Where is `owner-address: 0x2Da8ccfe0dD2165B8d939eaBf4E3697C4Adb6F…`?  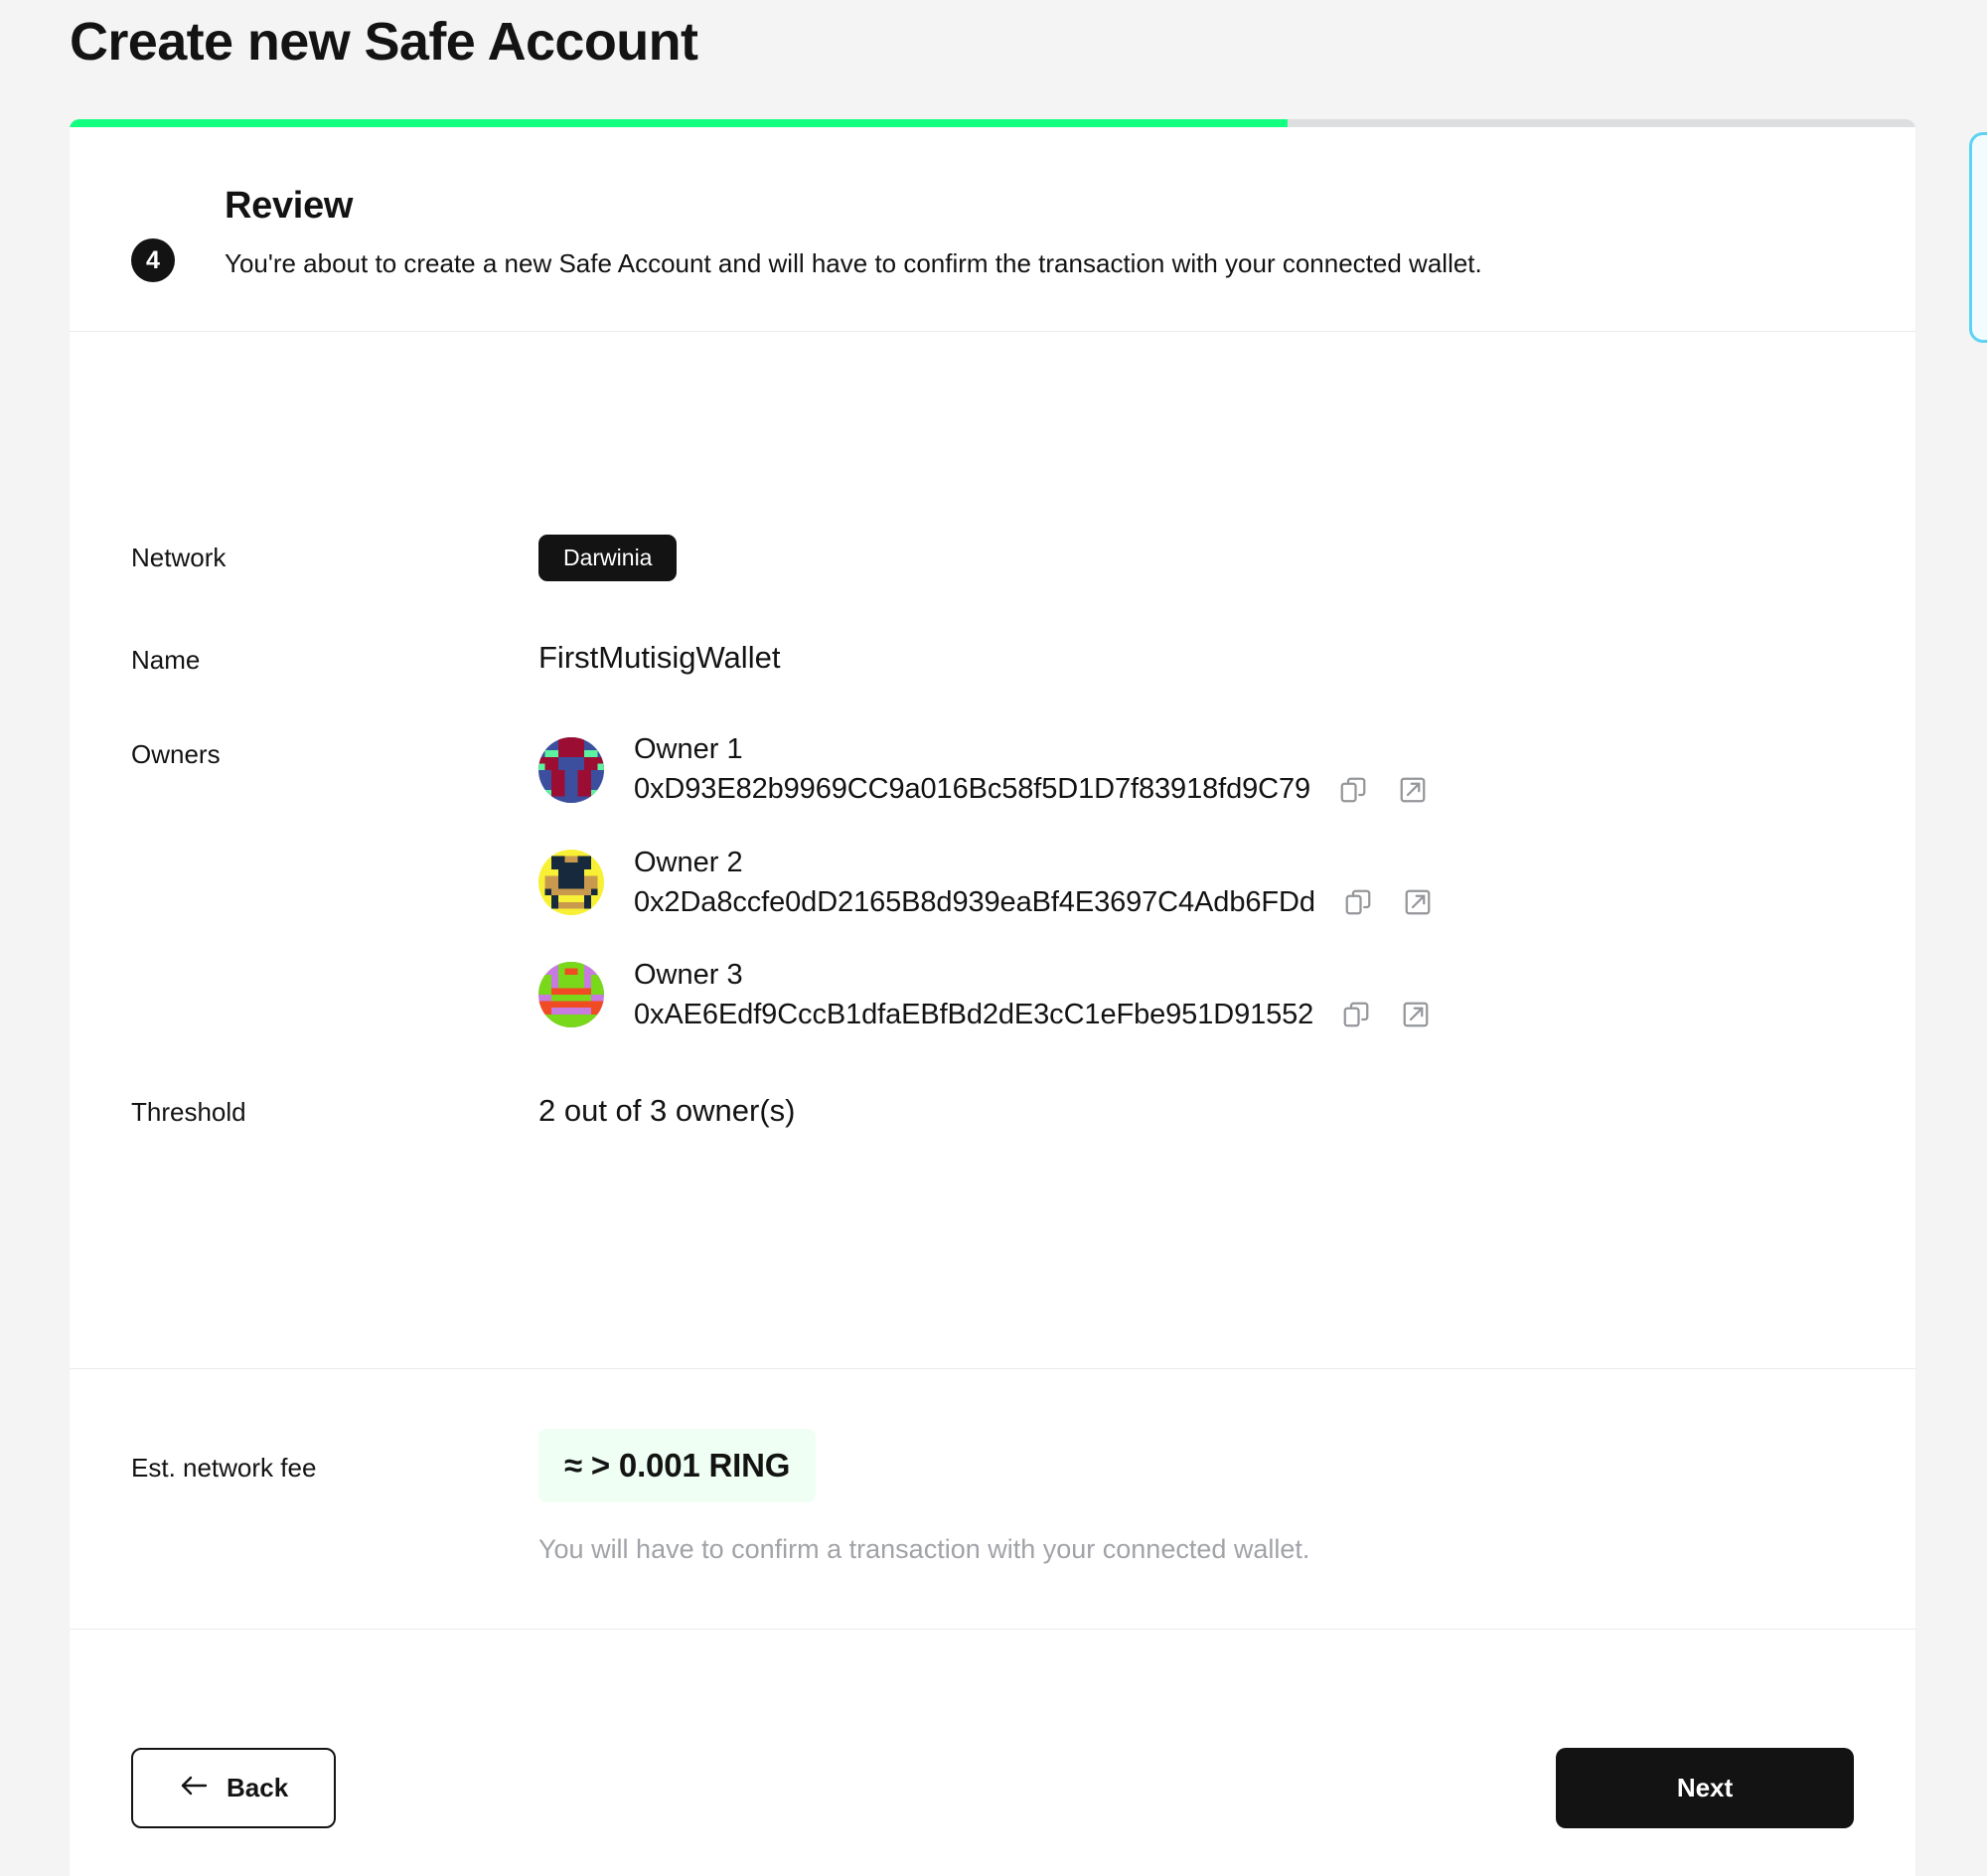
owner-address: 0x2Da8ccfe0dD2165B8d939eaBf4E3697C4Adb6F… is located at coordinates (974, 901).